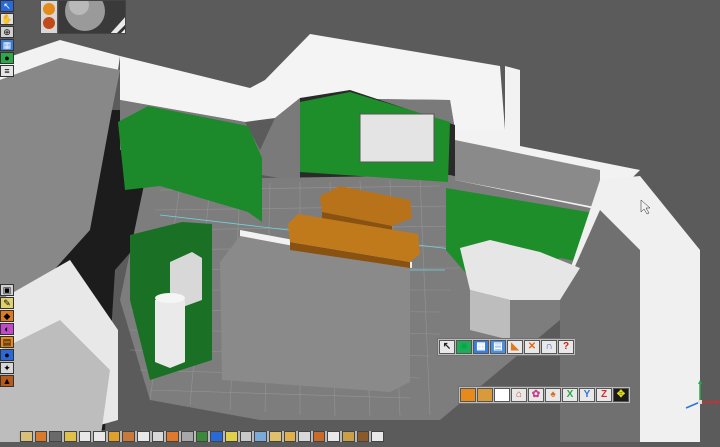 The height and width of the screenshot is (447, 720). I want to click on axis-z-icon: Z, so click(604, 395).